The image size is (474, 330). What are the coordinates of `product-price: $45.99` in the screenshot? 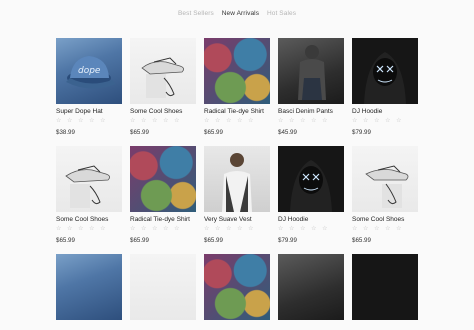 It's located at (287, 132).